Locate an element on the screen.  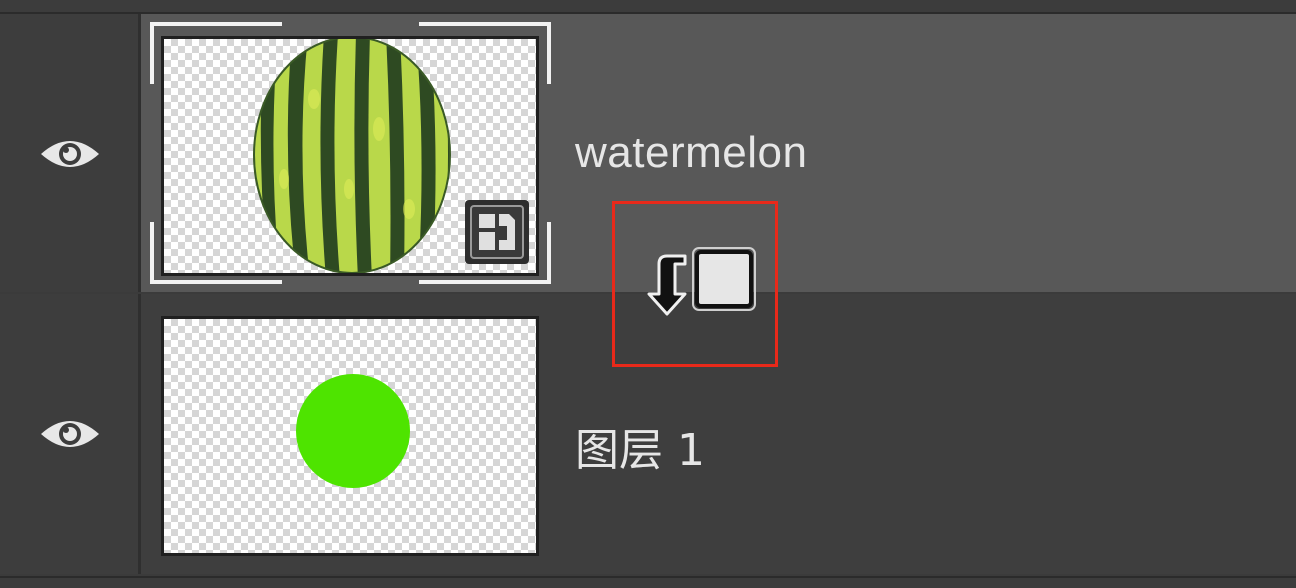
green-circle-image is located at coordinates (353, 431).